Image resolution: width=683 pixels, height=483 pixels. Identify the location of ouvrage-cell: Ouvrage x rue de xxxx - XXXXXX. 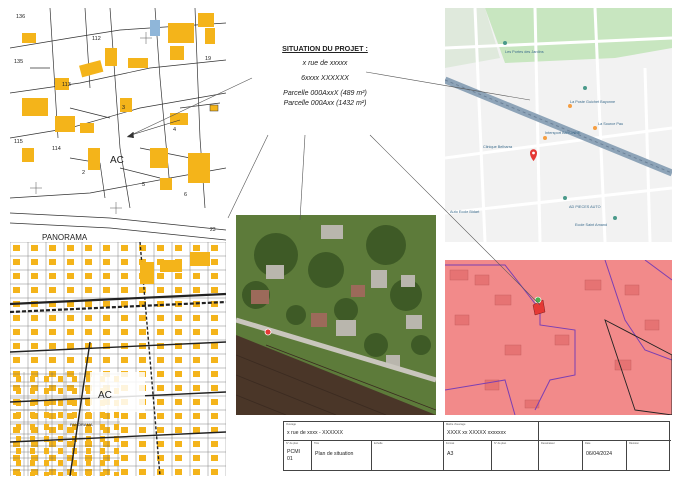
(364, 431).